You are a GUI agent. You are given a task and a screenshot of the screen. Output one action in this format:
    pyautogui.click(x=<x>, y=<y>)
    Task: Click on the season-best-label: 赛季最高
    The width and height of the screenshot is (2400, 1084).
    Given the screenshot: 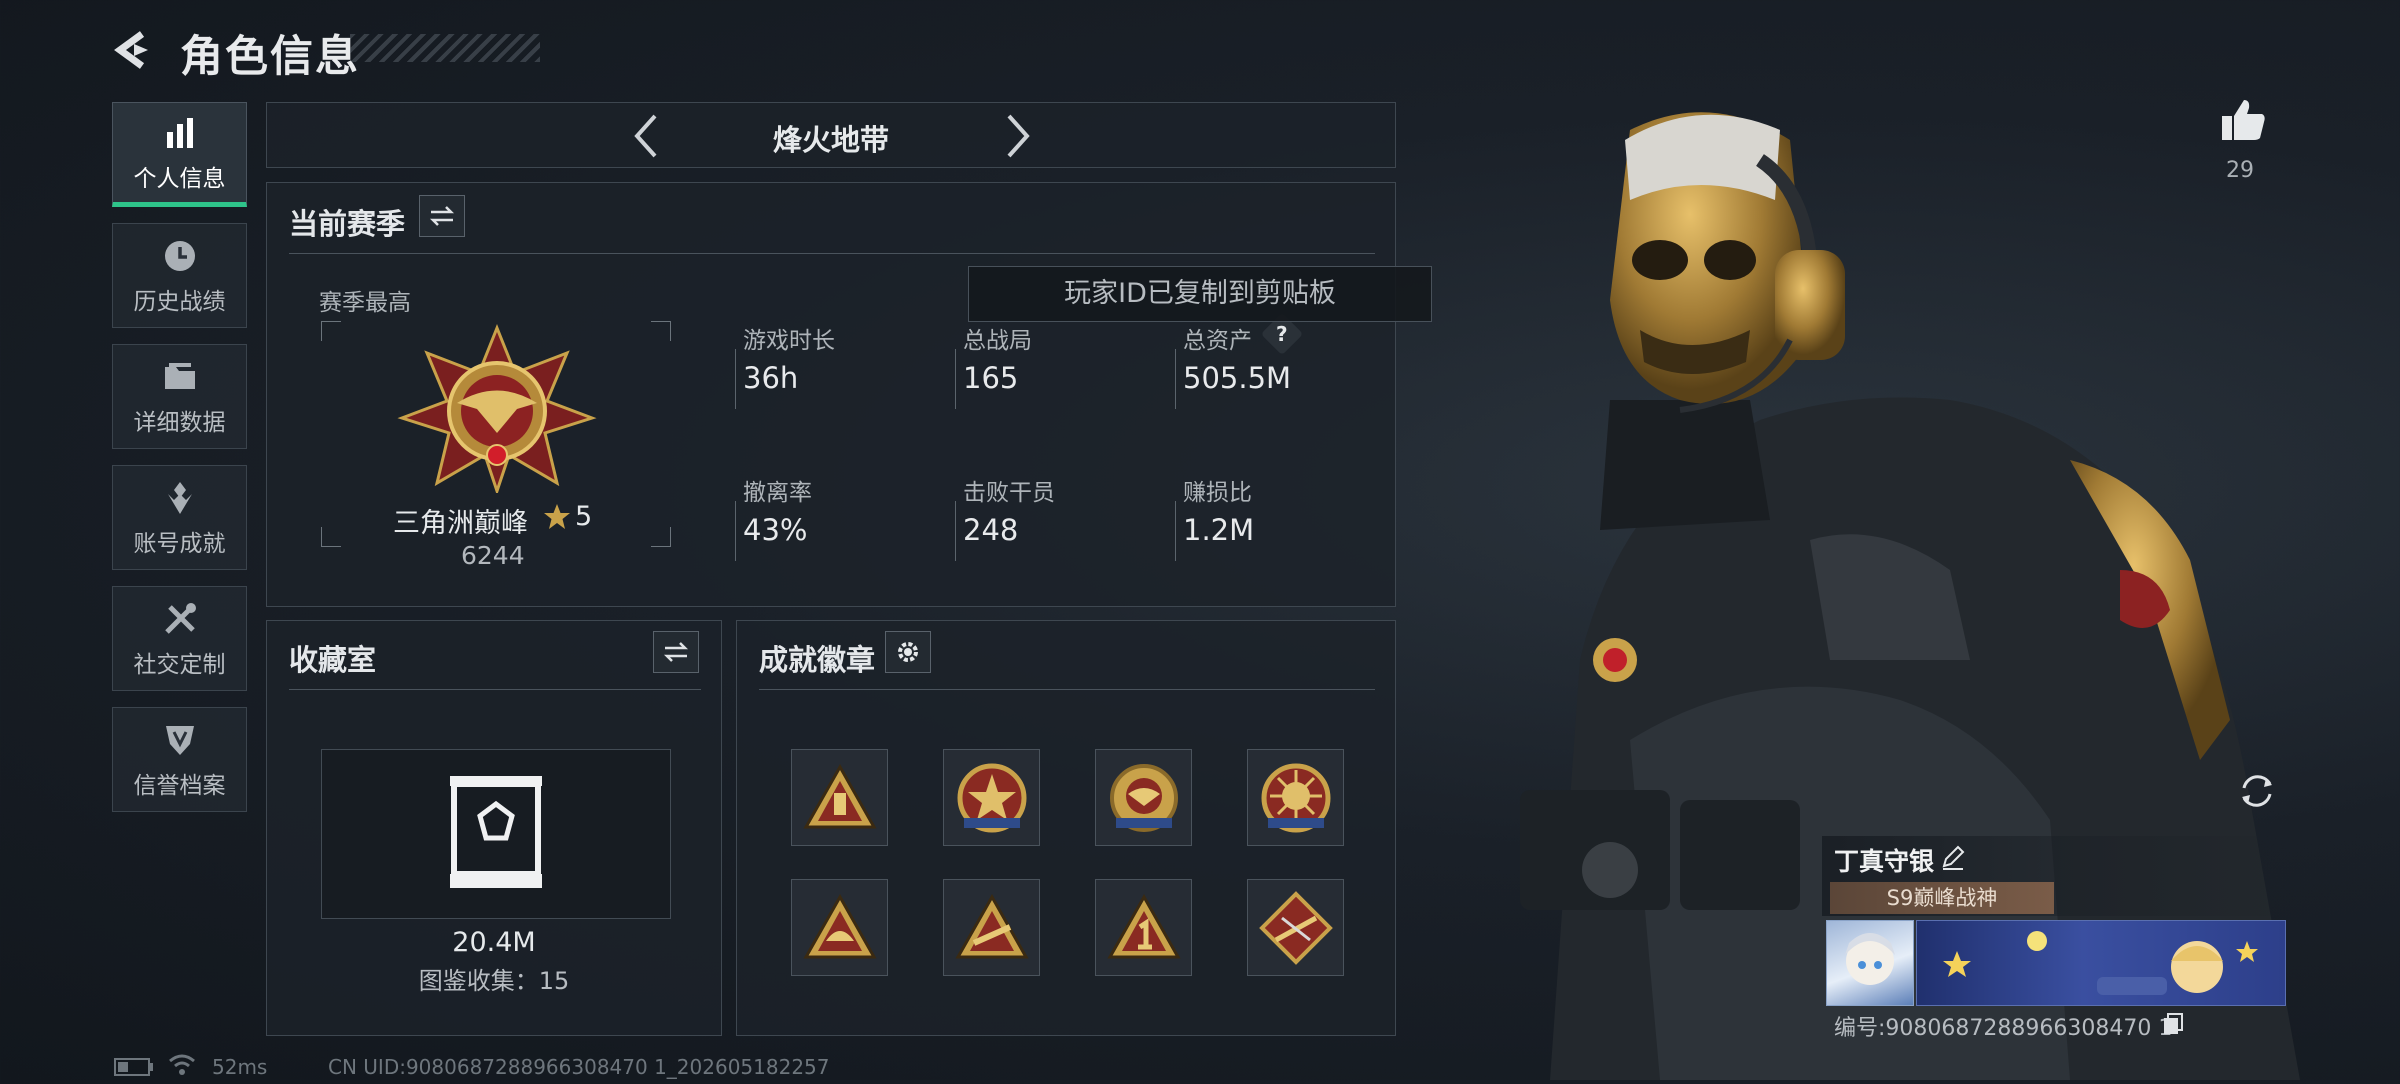 What is the action you would take?
    pyautogui.click(x=365, y=303)
    